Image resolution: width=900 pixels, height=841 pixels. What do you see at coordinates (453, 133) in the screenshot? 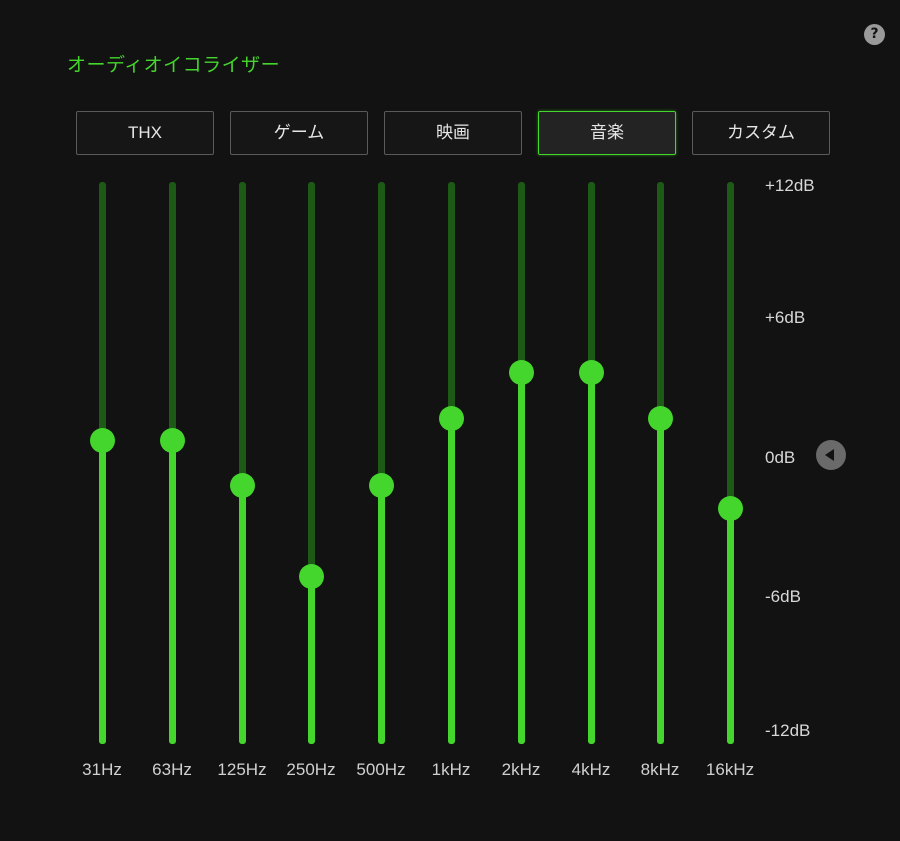
I see `preset-movie-button: 映画` at bounding box center [453, 133].